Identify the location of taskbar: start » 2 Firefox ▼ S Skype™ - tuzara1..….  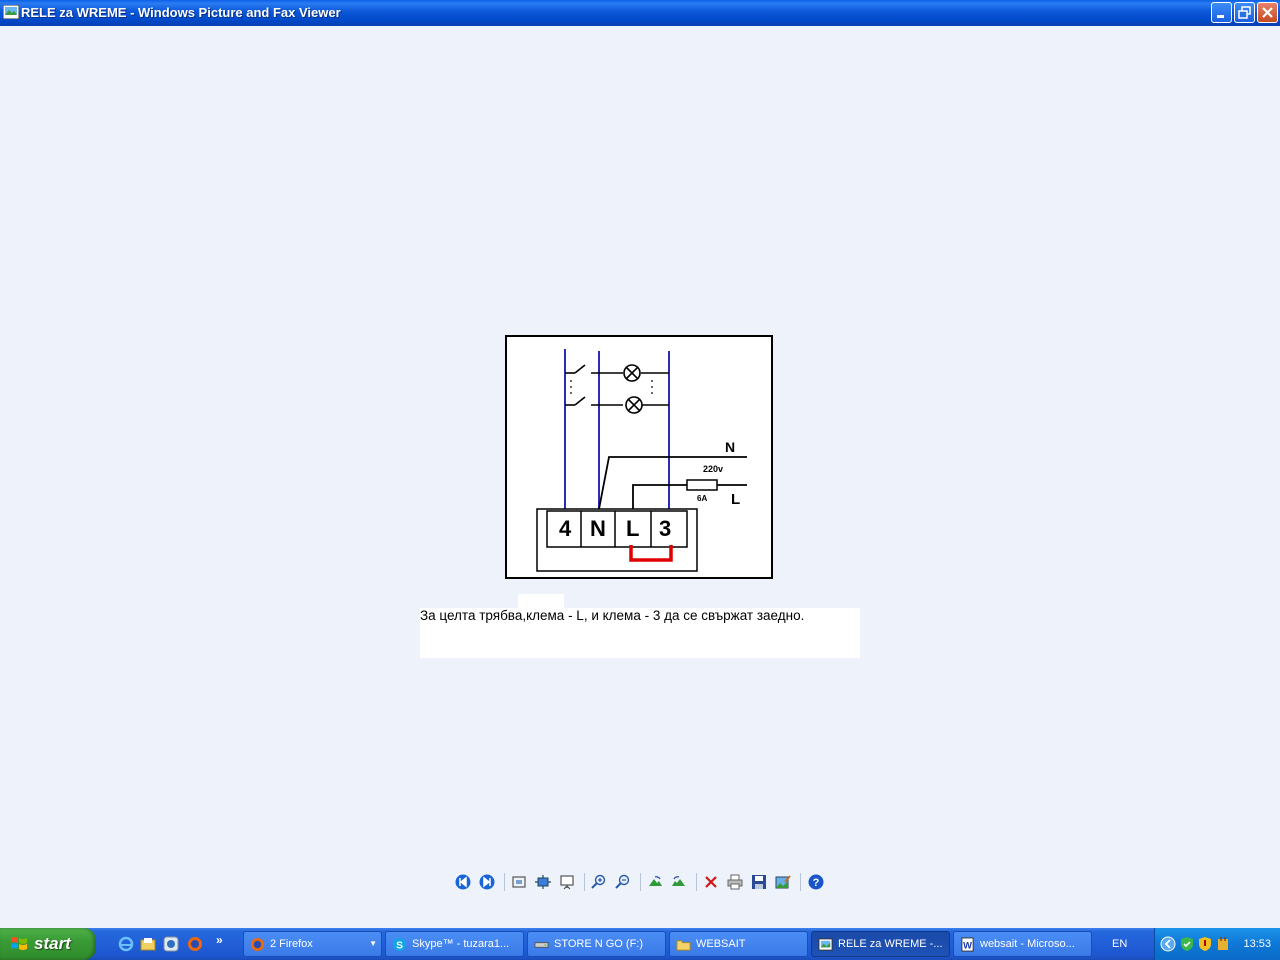
(640, 944).